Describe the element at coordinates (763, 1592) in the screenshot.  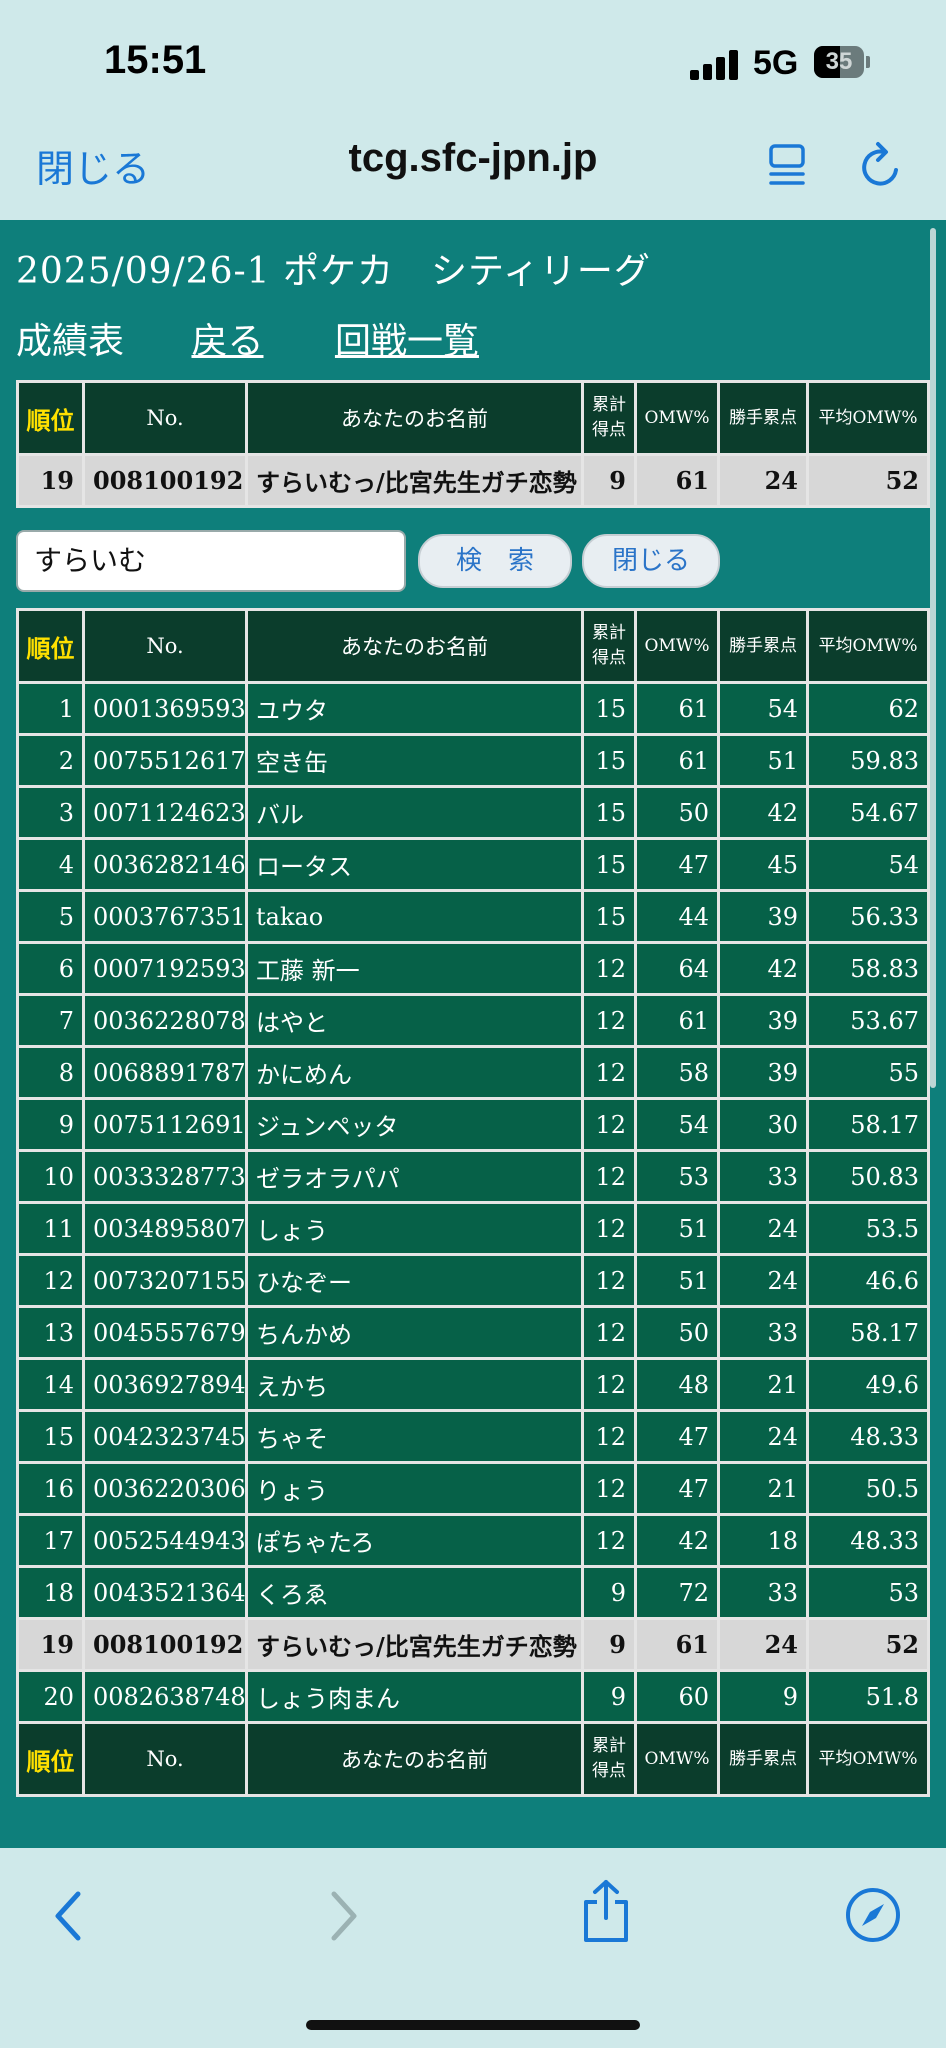
I see `cell-wins: 33` at that location.